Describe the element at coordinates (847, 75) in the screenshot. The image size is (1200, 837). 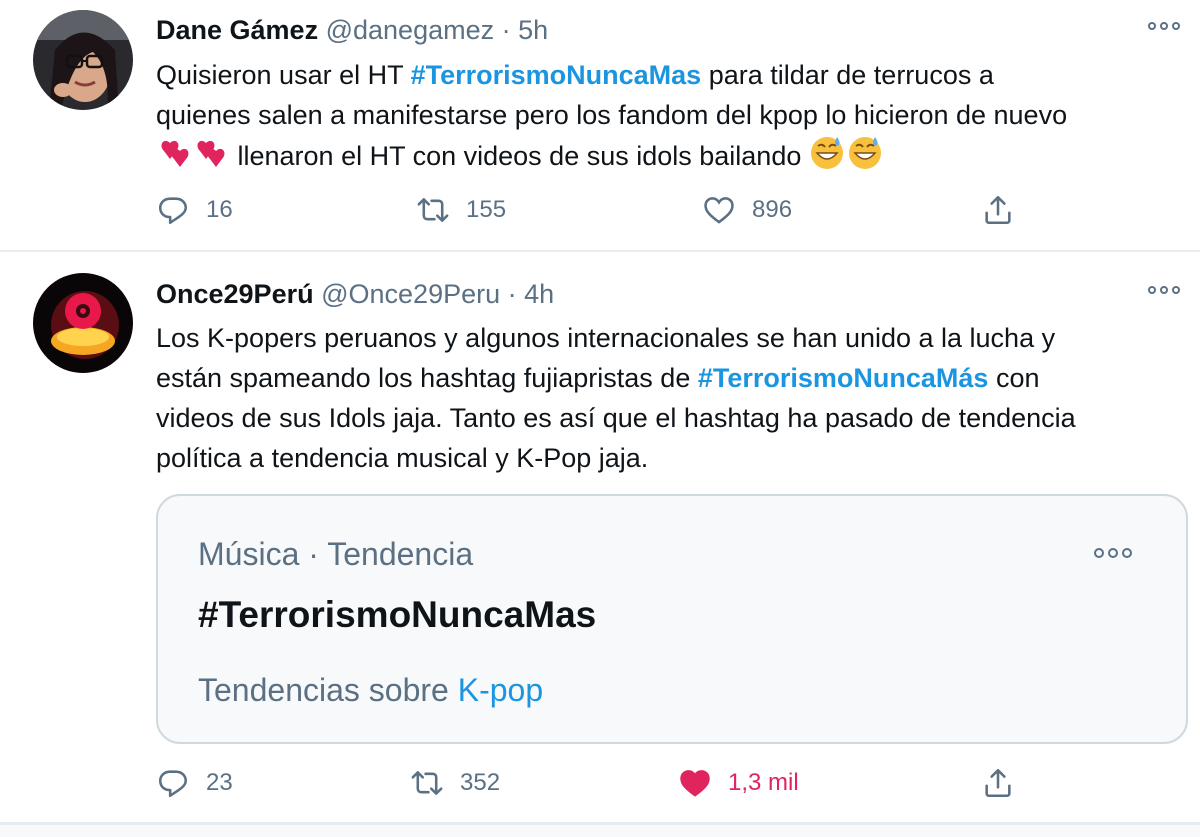
I see `text-segment: para tildar de terrucos a` at that location.